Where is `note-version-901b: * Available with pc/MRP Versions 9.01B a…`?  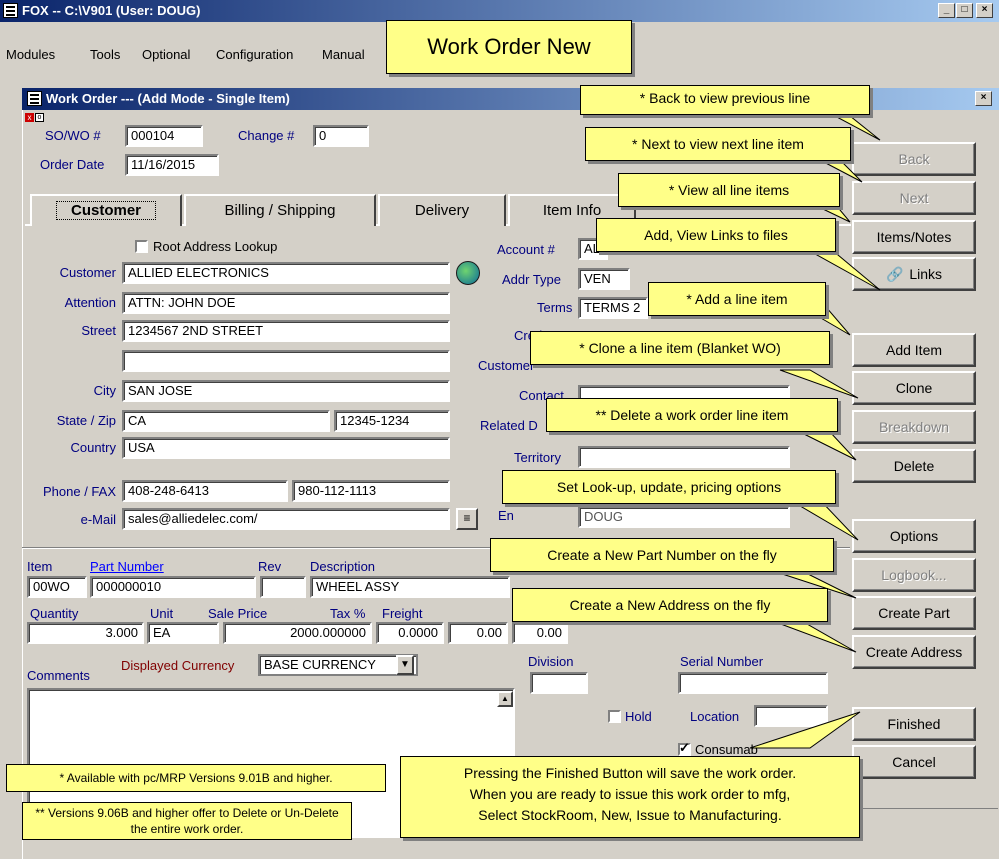
note-version-901b: * Available with pc/MRP Versions 9.01B a… is located at coordinates (196, 778).